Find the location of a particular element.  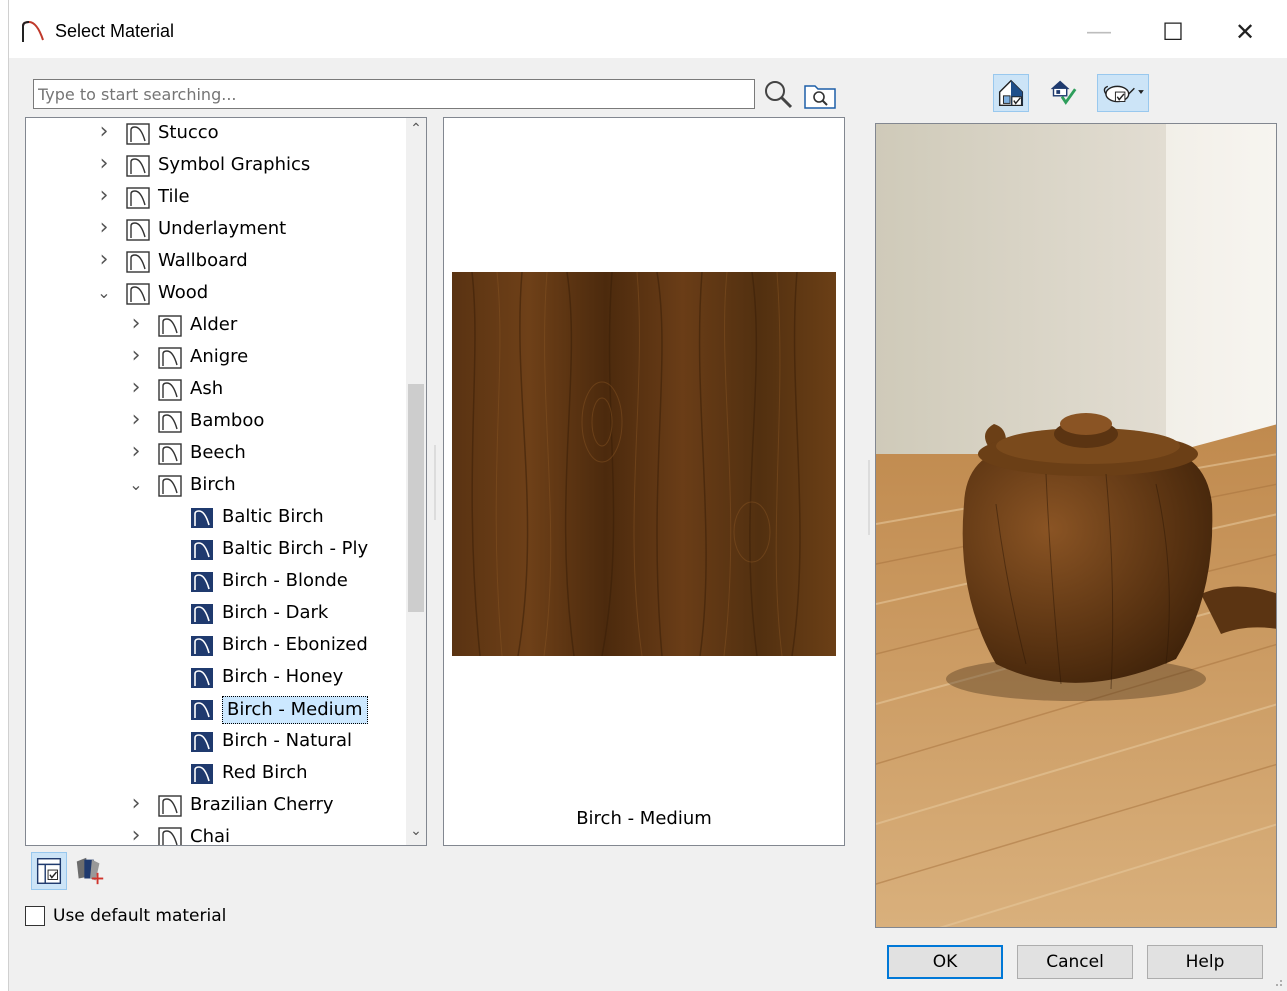

tree-material-item: Birch - Blonde is located at coordinates (215, 582).